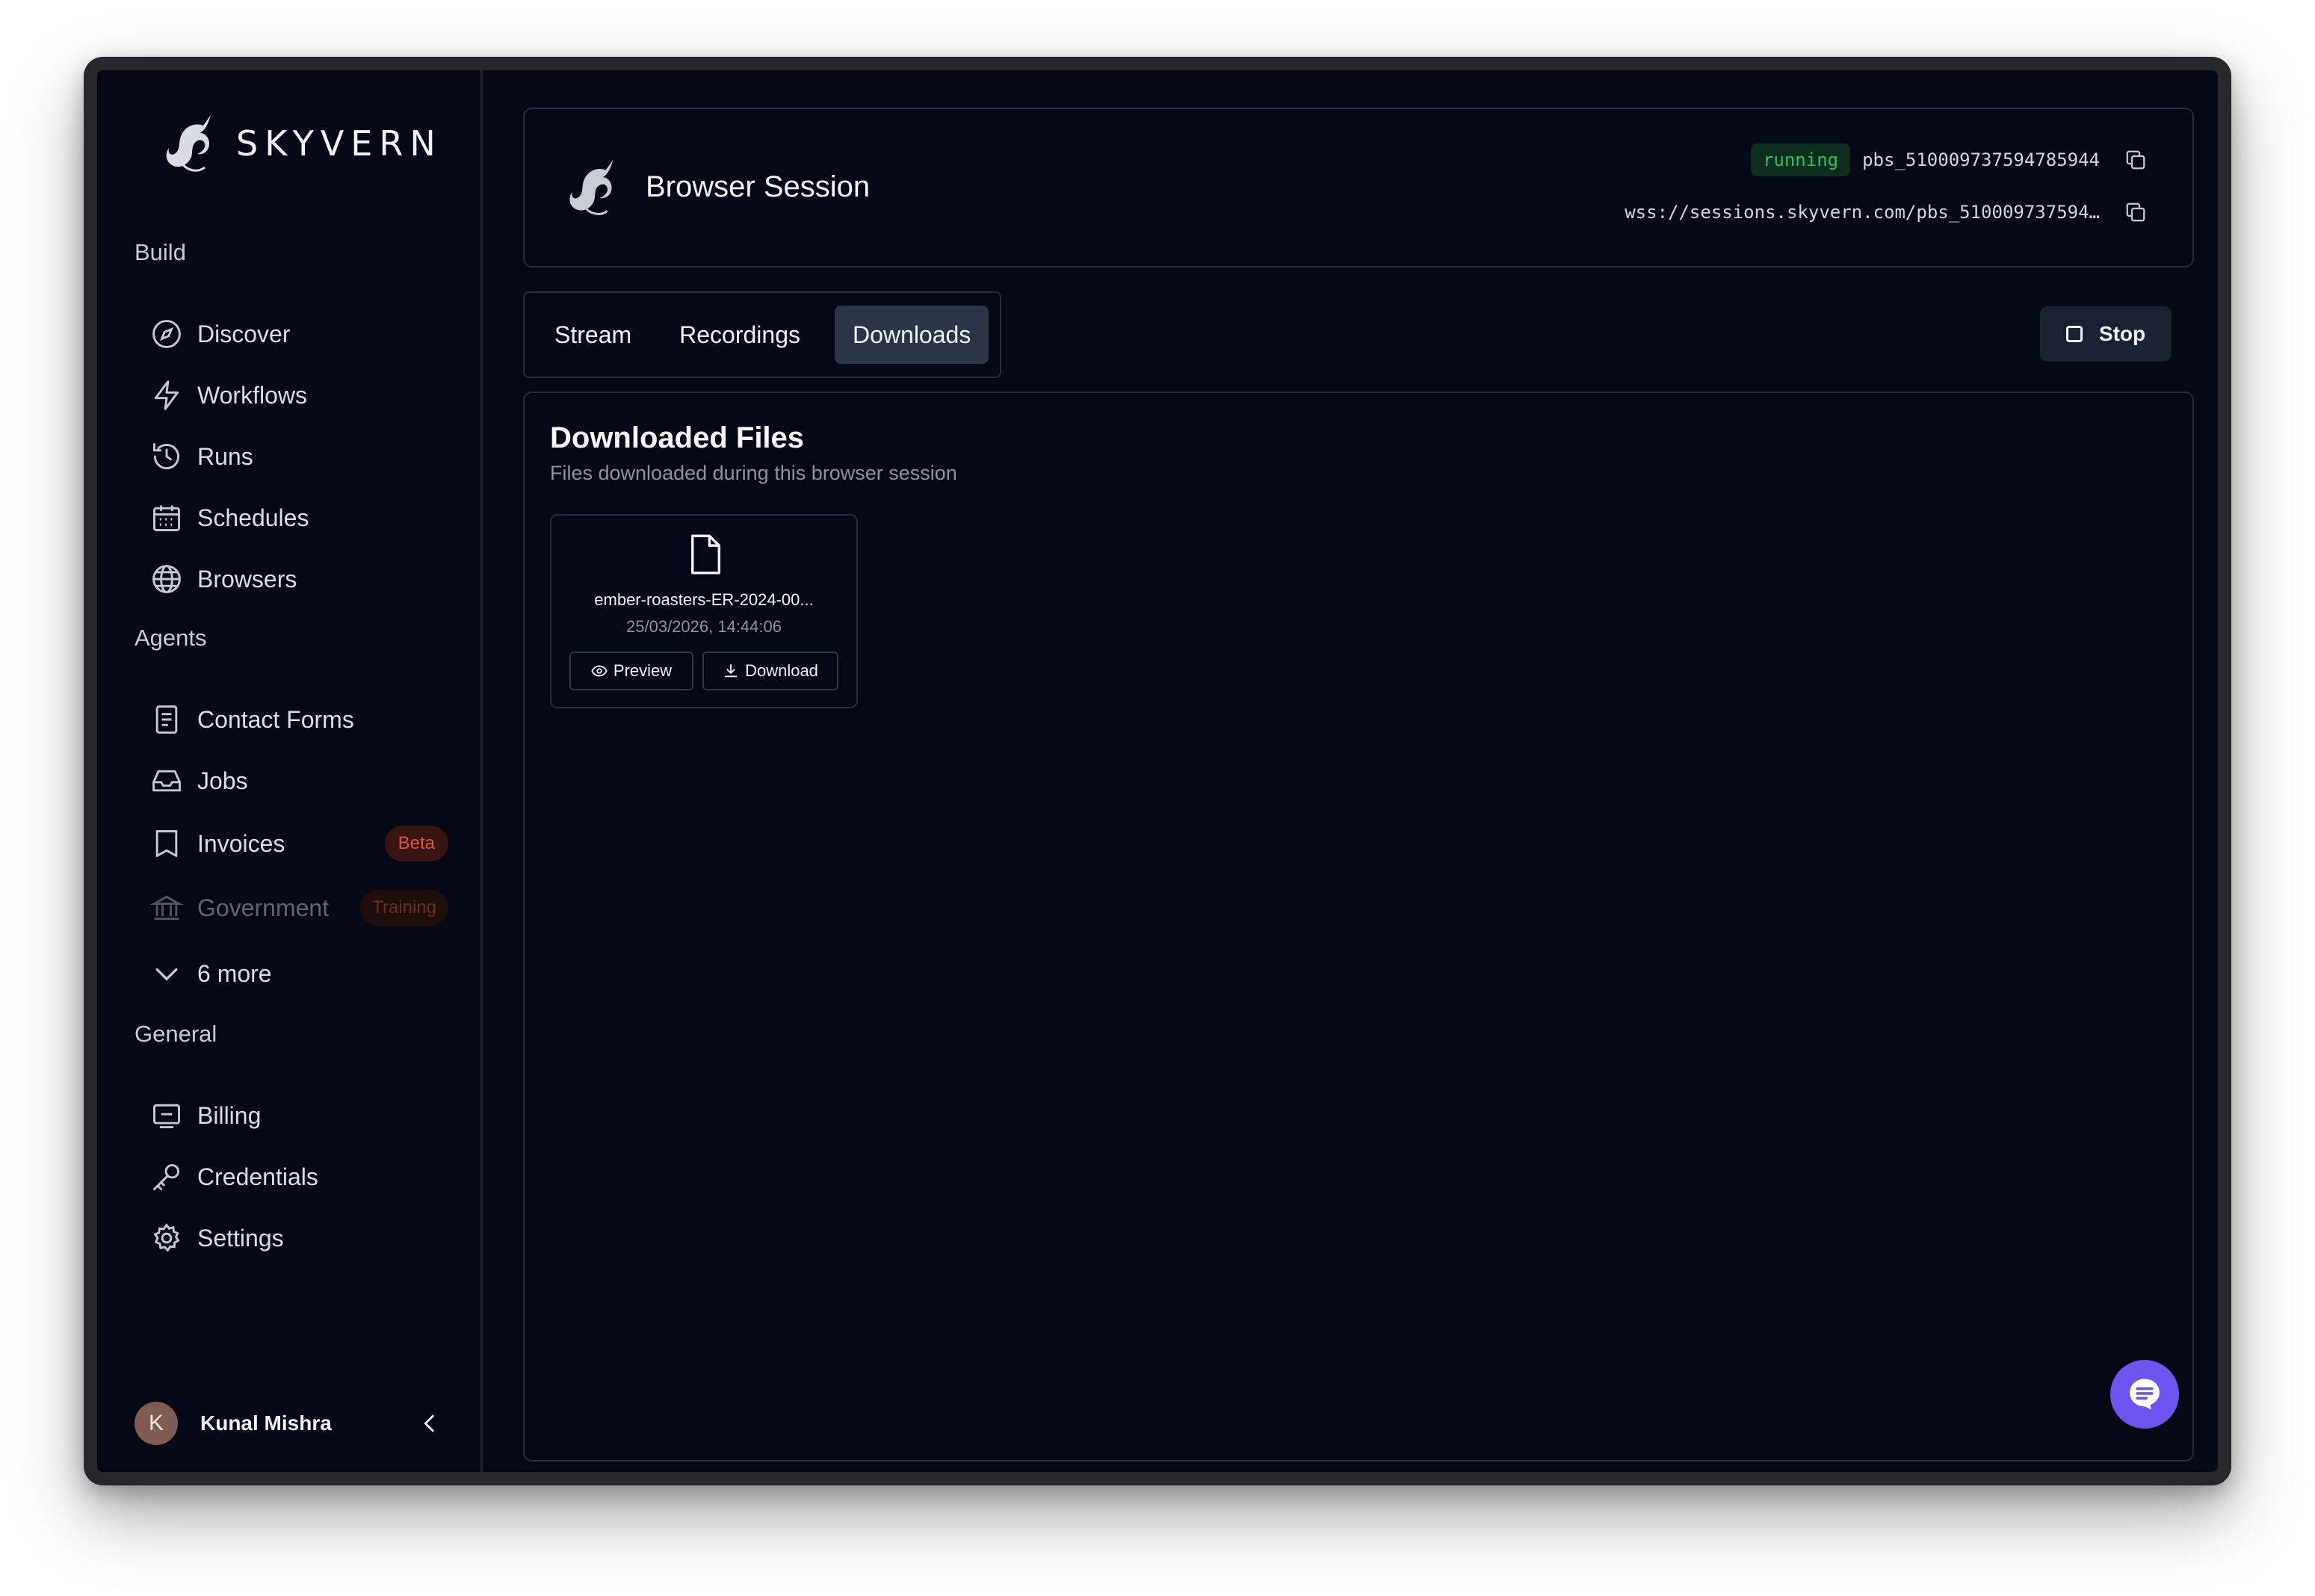 Image resolution: width=2315 pixels, height=1596 pixels. I want to click on beta-badge: Beta, so click(416, 844).